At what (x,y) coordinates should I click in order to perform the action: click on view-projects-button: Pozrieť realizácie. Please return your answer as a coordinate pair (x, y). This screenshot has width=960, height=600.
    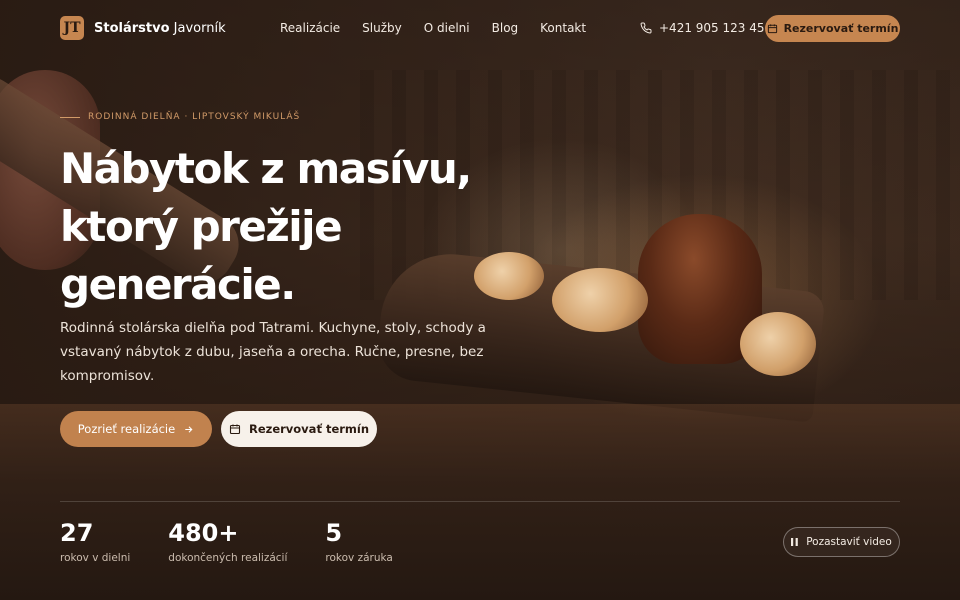
    Looking at the image, I should click on (136, 429).